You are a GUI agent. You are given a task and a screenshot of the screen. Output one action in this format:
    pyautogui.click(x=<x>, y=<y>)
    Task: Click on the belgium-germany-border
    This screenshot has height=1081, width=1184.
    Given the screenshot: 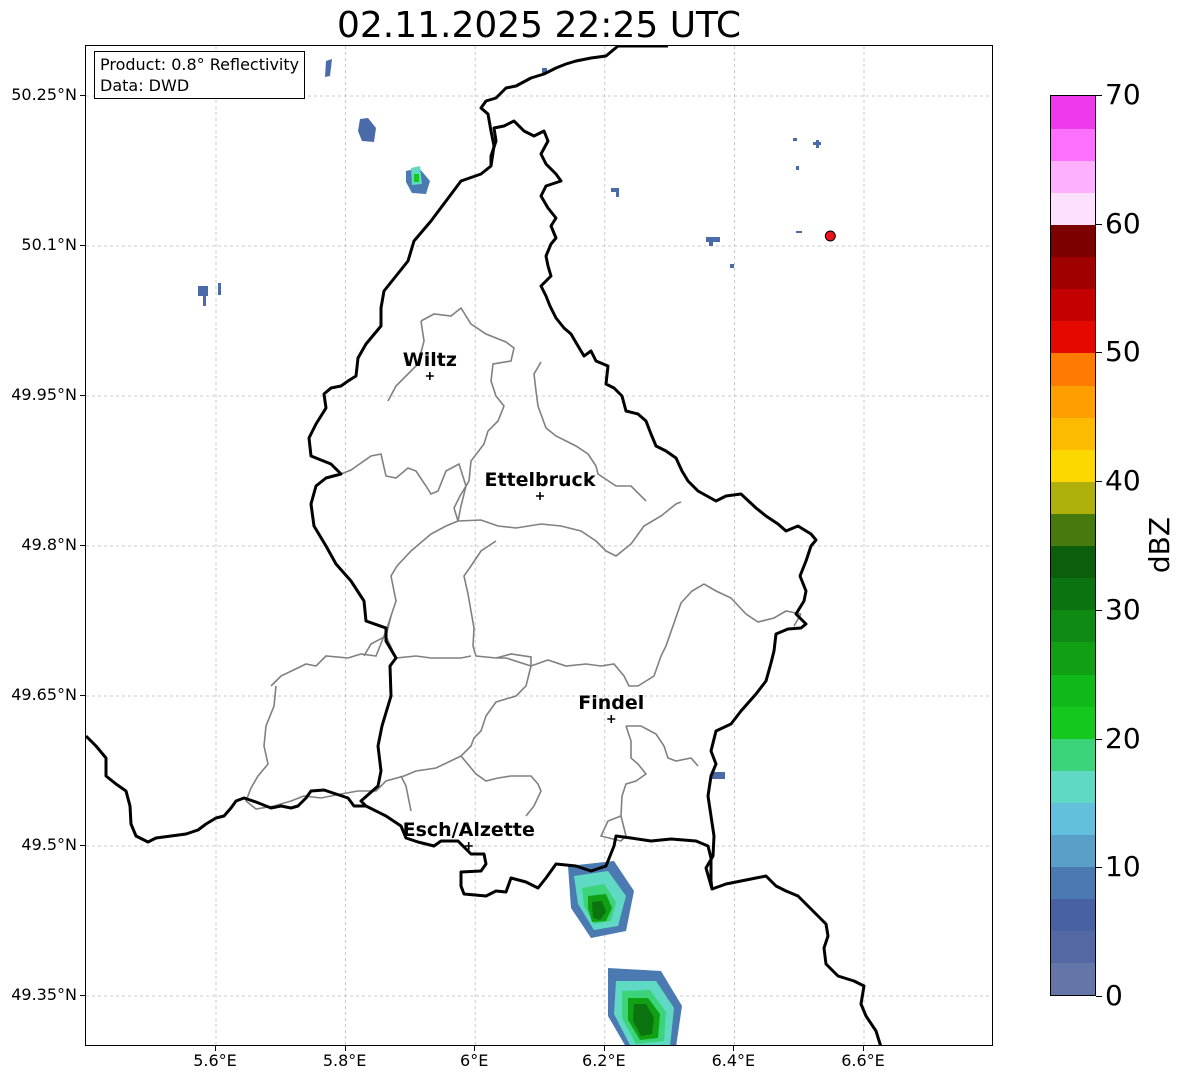 What is the action you would take?
    pyautogui.click(x=573, y=106)
    